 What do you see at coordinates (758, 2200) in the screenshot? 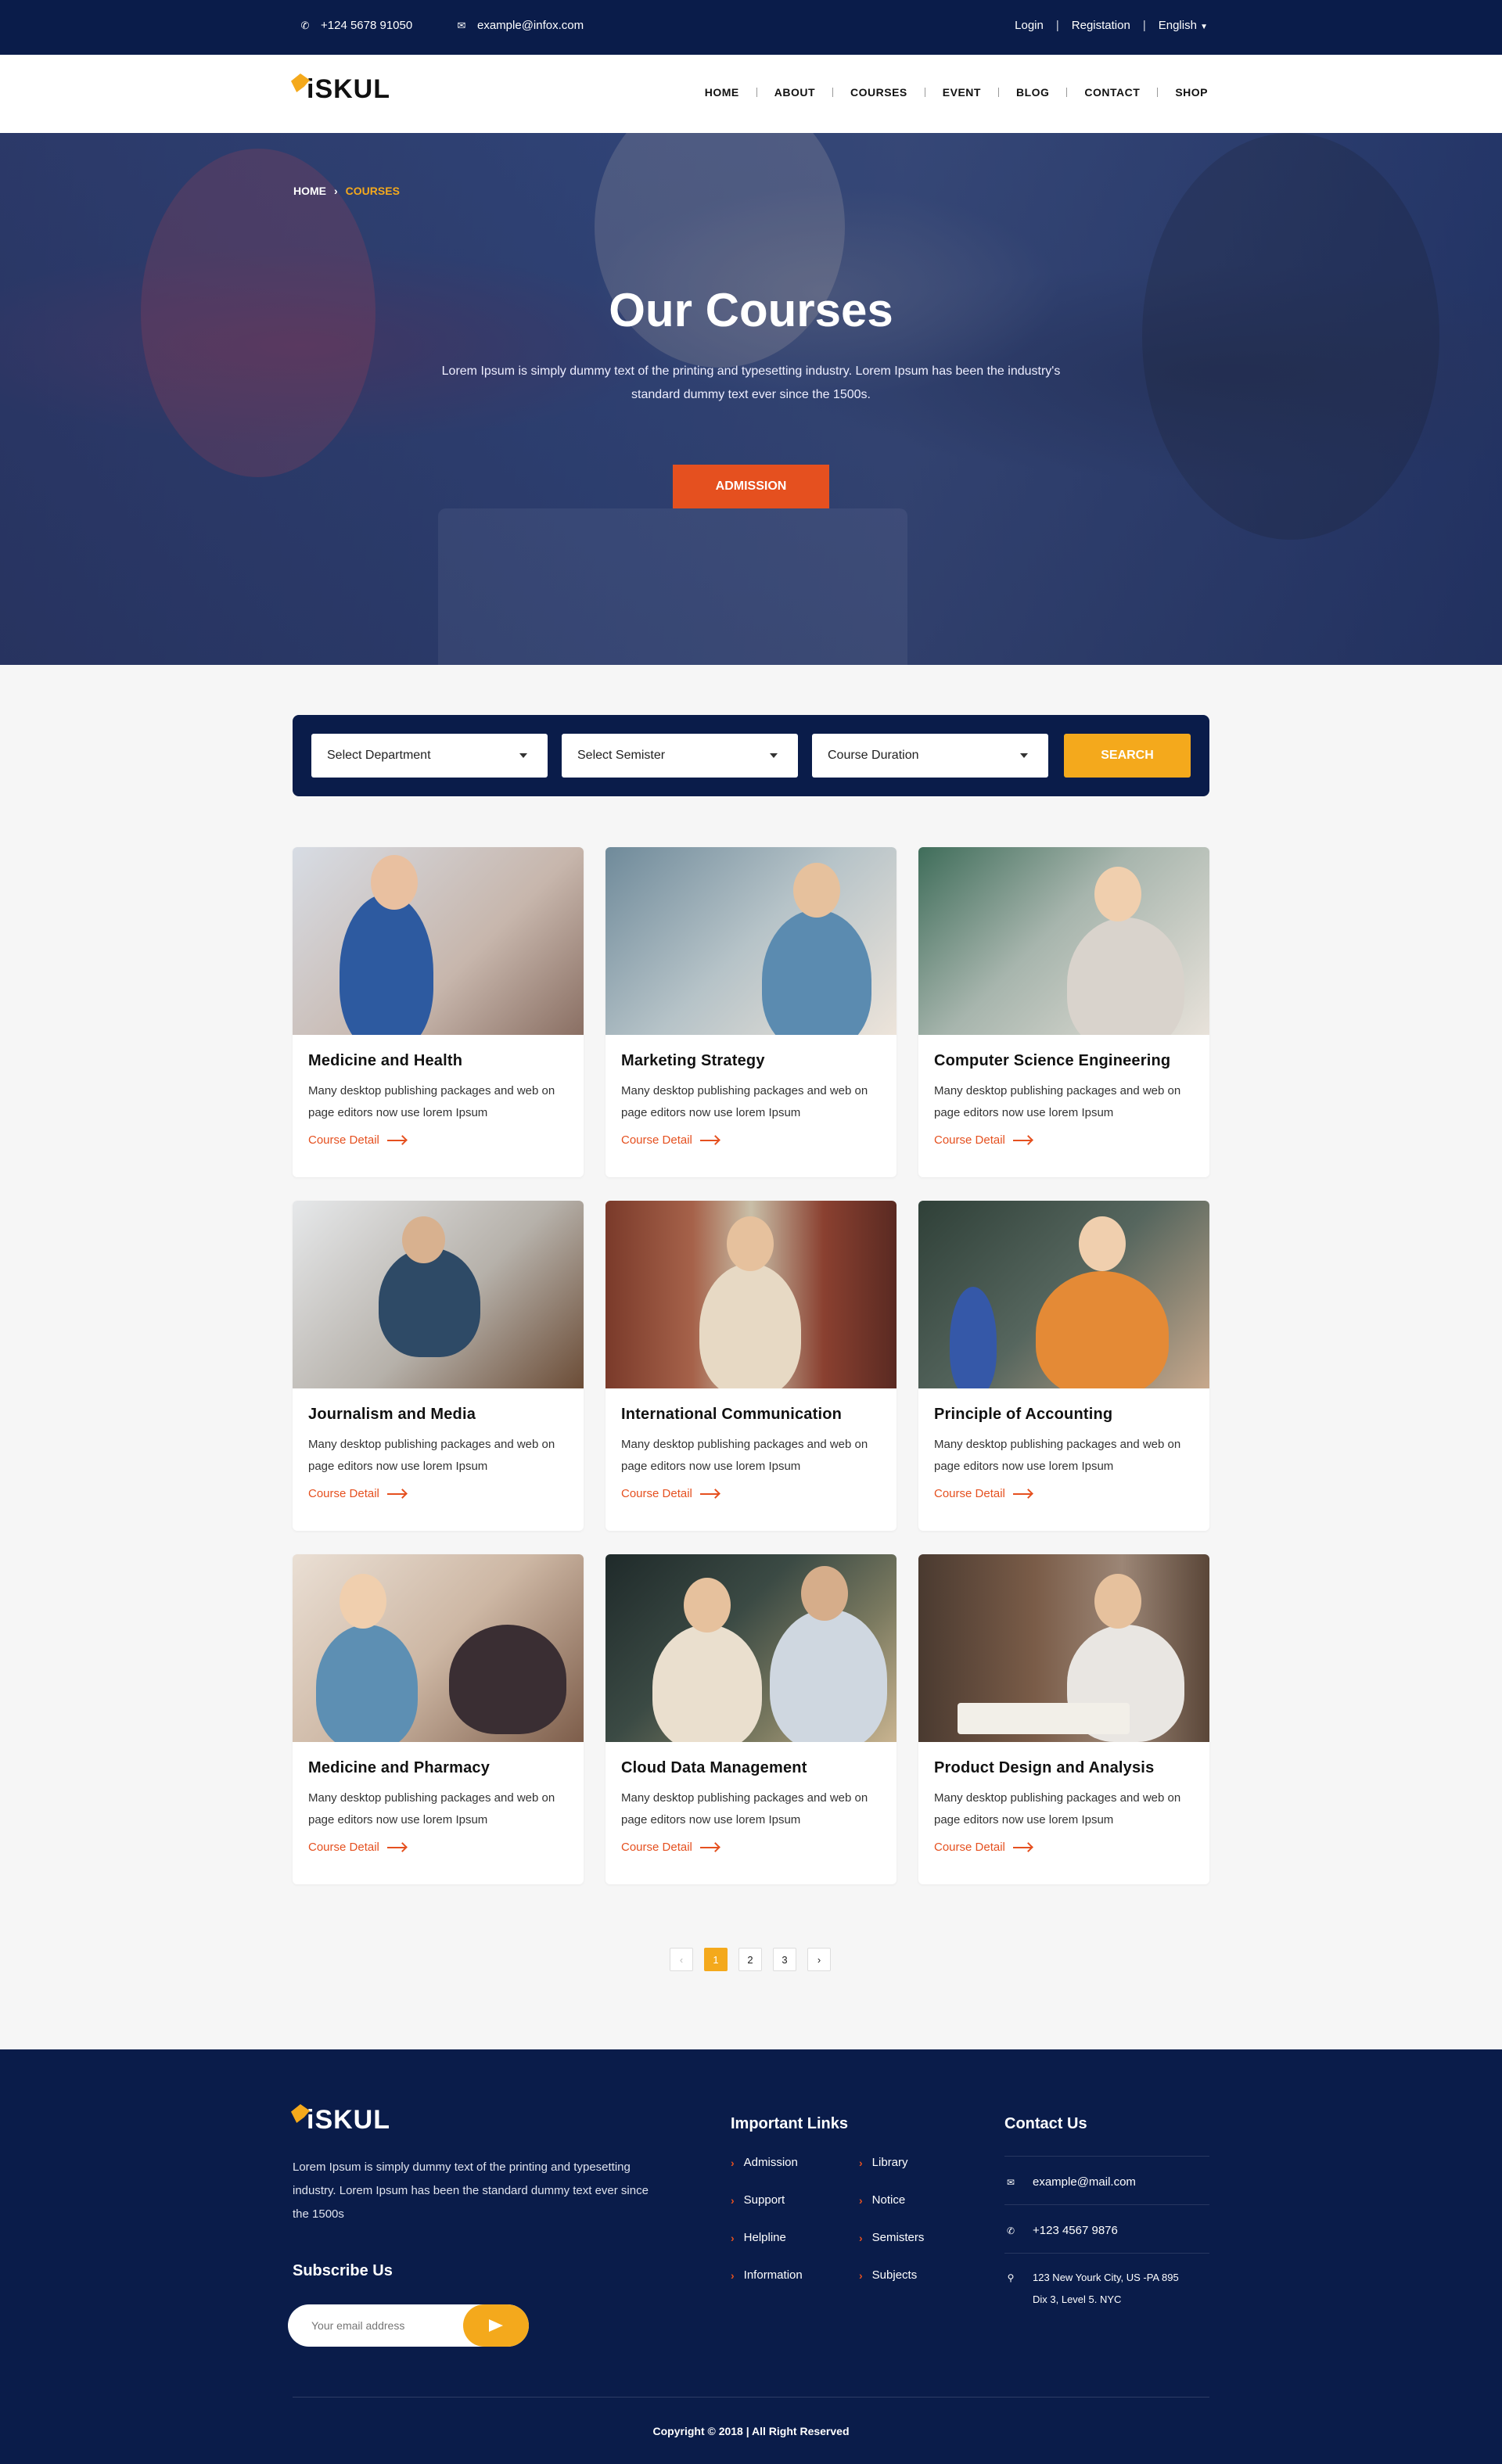
I see `footer-link-support: › Support` at bounding box center [758, 2200].